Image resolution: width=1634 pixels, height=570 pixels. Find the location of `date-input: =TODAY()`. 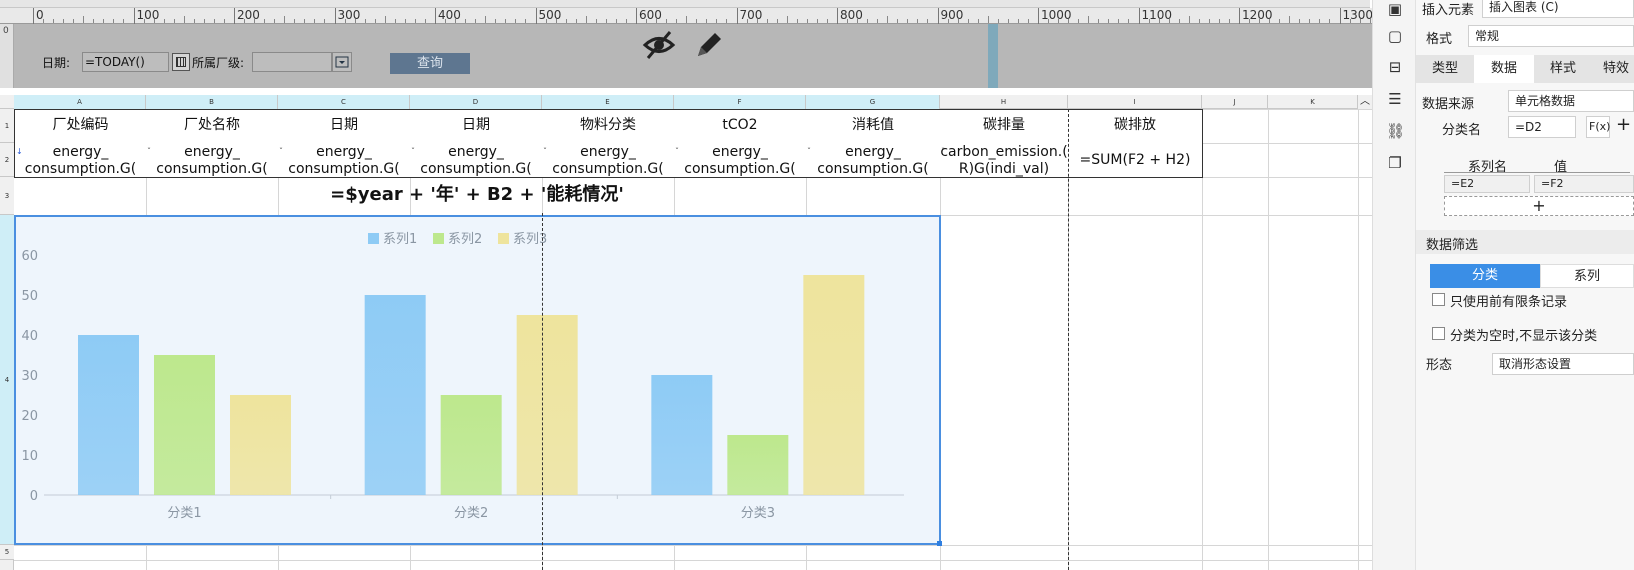

date-input: =TODAY() is located at coordinates (125, 62).